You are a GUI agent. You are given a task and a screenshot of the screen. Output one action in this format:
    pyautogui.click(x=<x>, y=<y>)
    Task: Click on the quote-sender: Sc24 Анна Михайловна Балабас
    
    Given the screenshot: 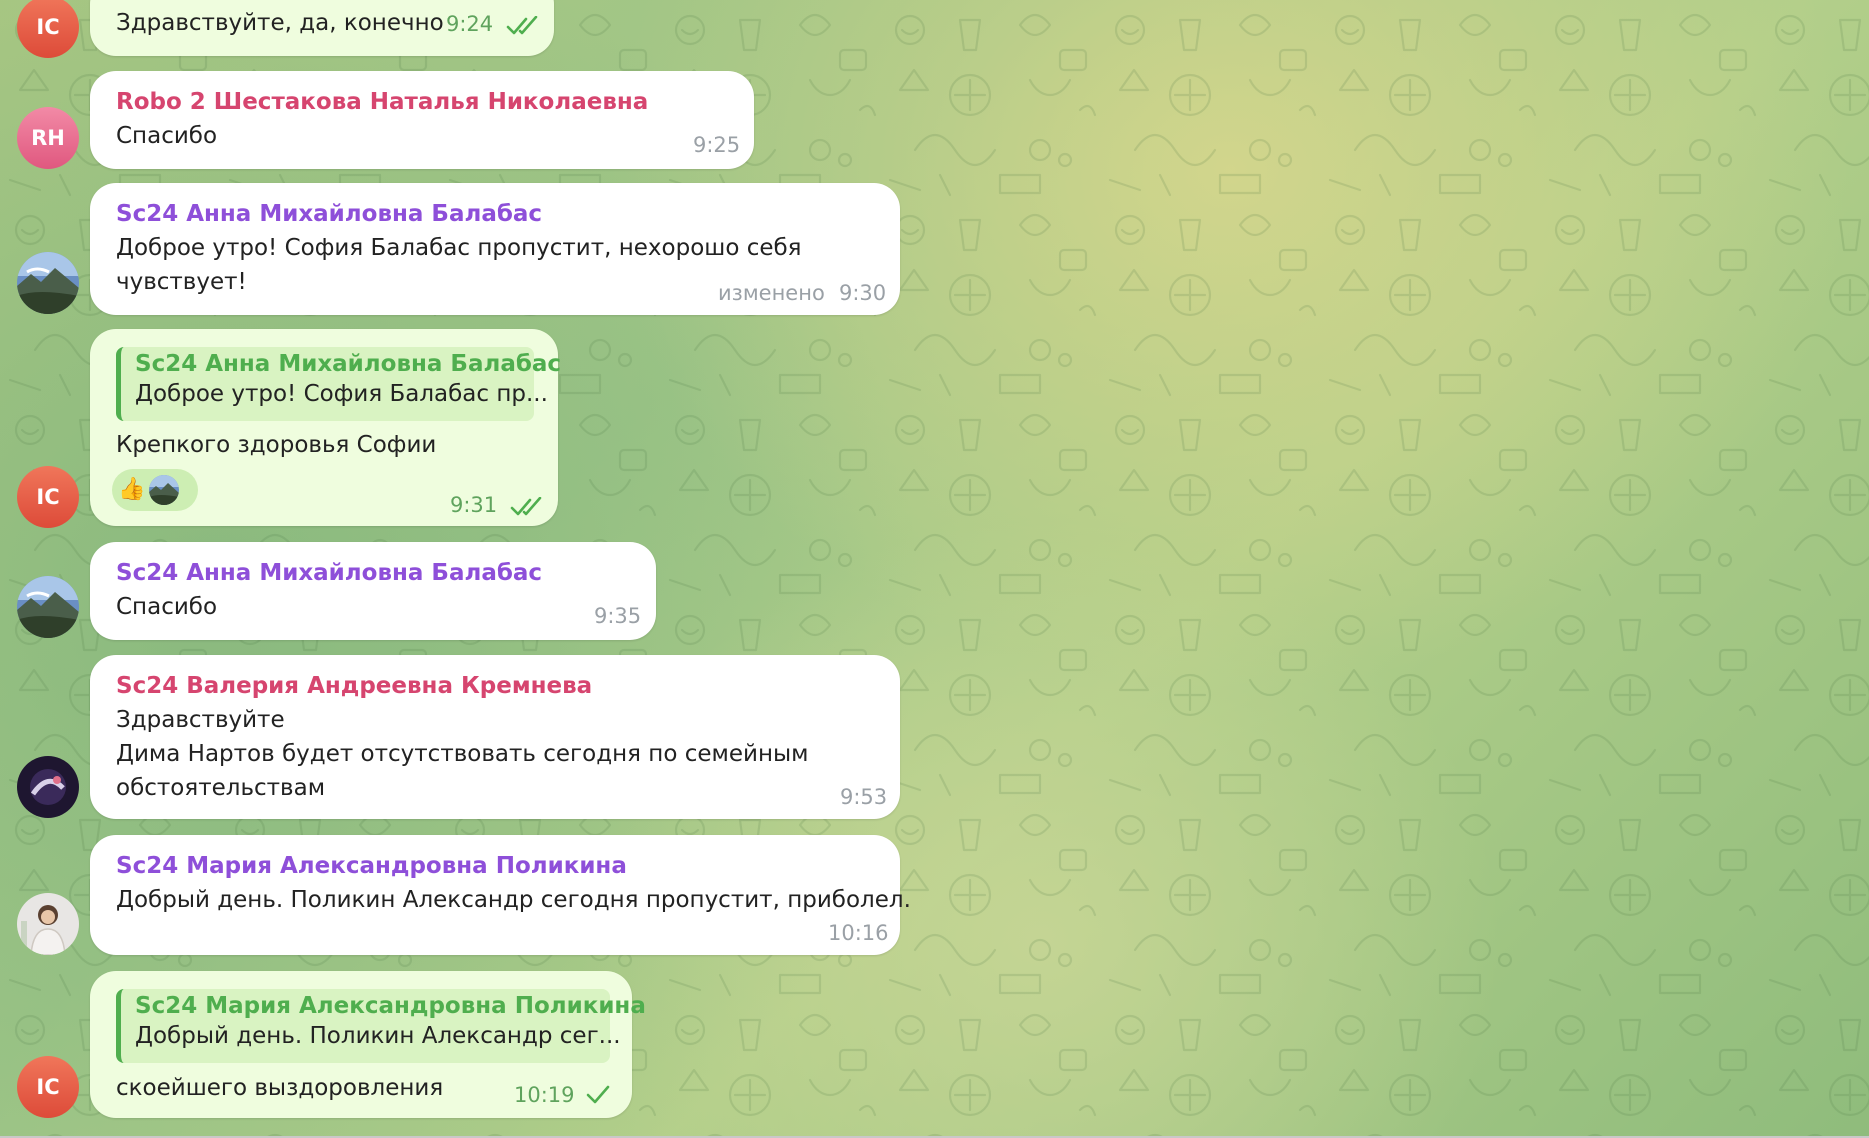 What is the action you would take?
    pyautogui.click(x=348, y=364)
    